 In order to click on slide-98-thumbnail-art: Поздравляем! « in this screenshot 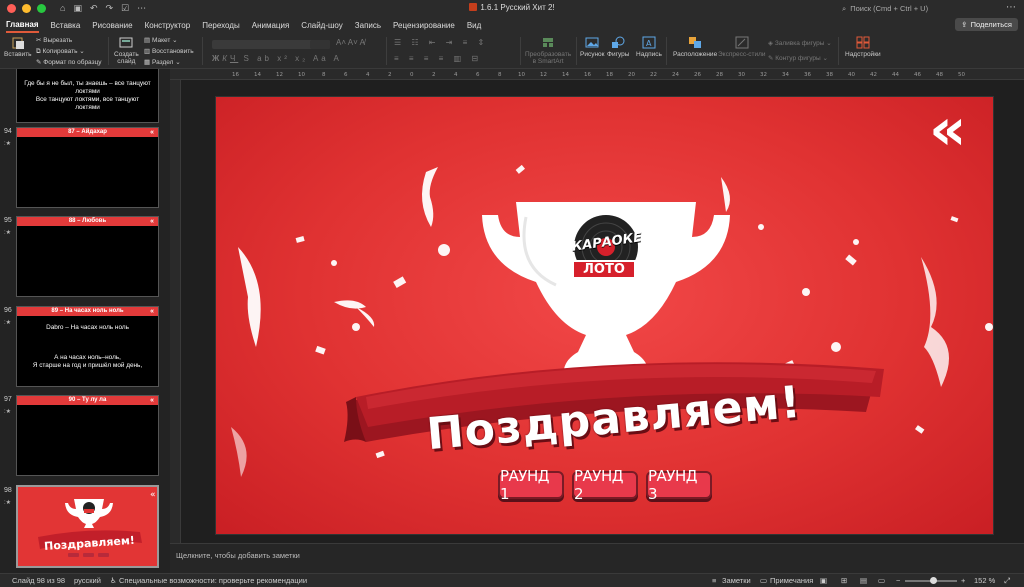, I will do `click(97, 523)`.